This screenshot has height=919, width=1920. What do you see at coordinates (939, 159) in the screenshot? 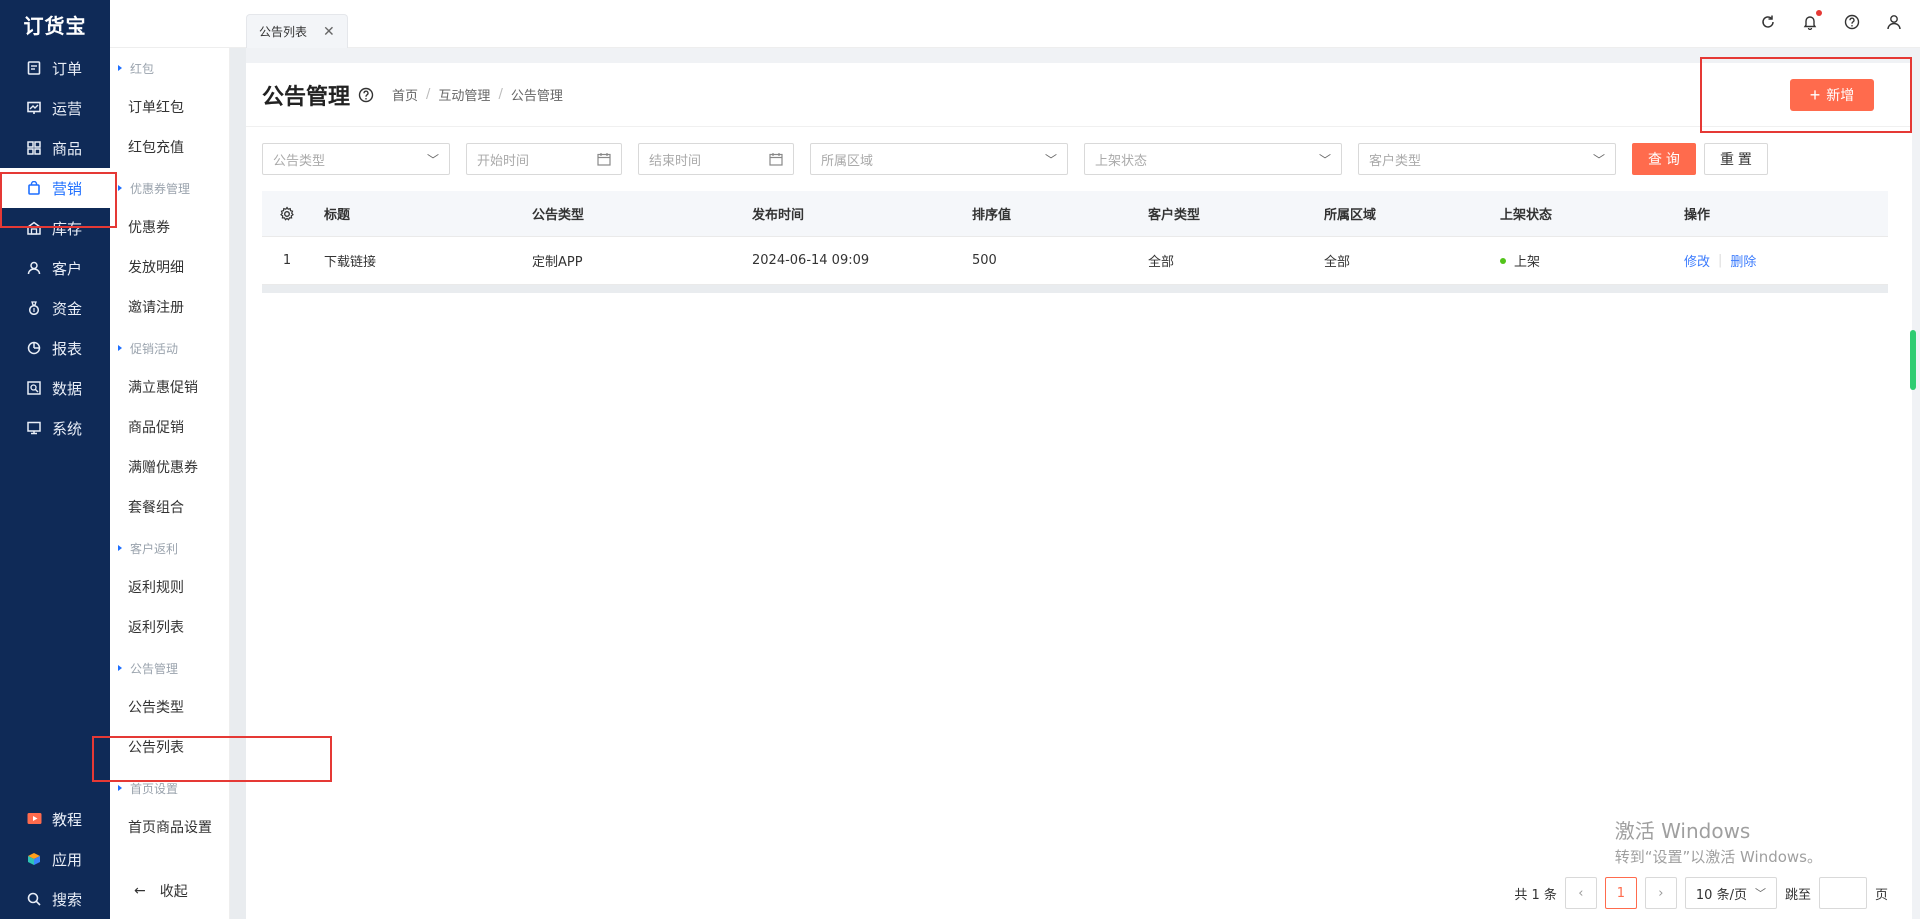
I see `region-select: 所属区域 ﹀` at bounding box center [939, 159].